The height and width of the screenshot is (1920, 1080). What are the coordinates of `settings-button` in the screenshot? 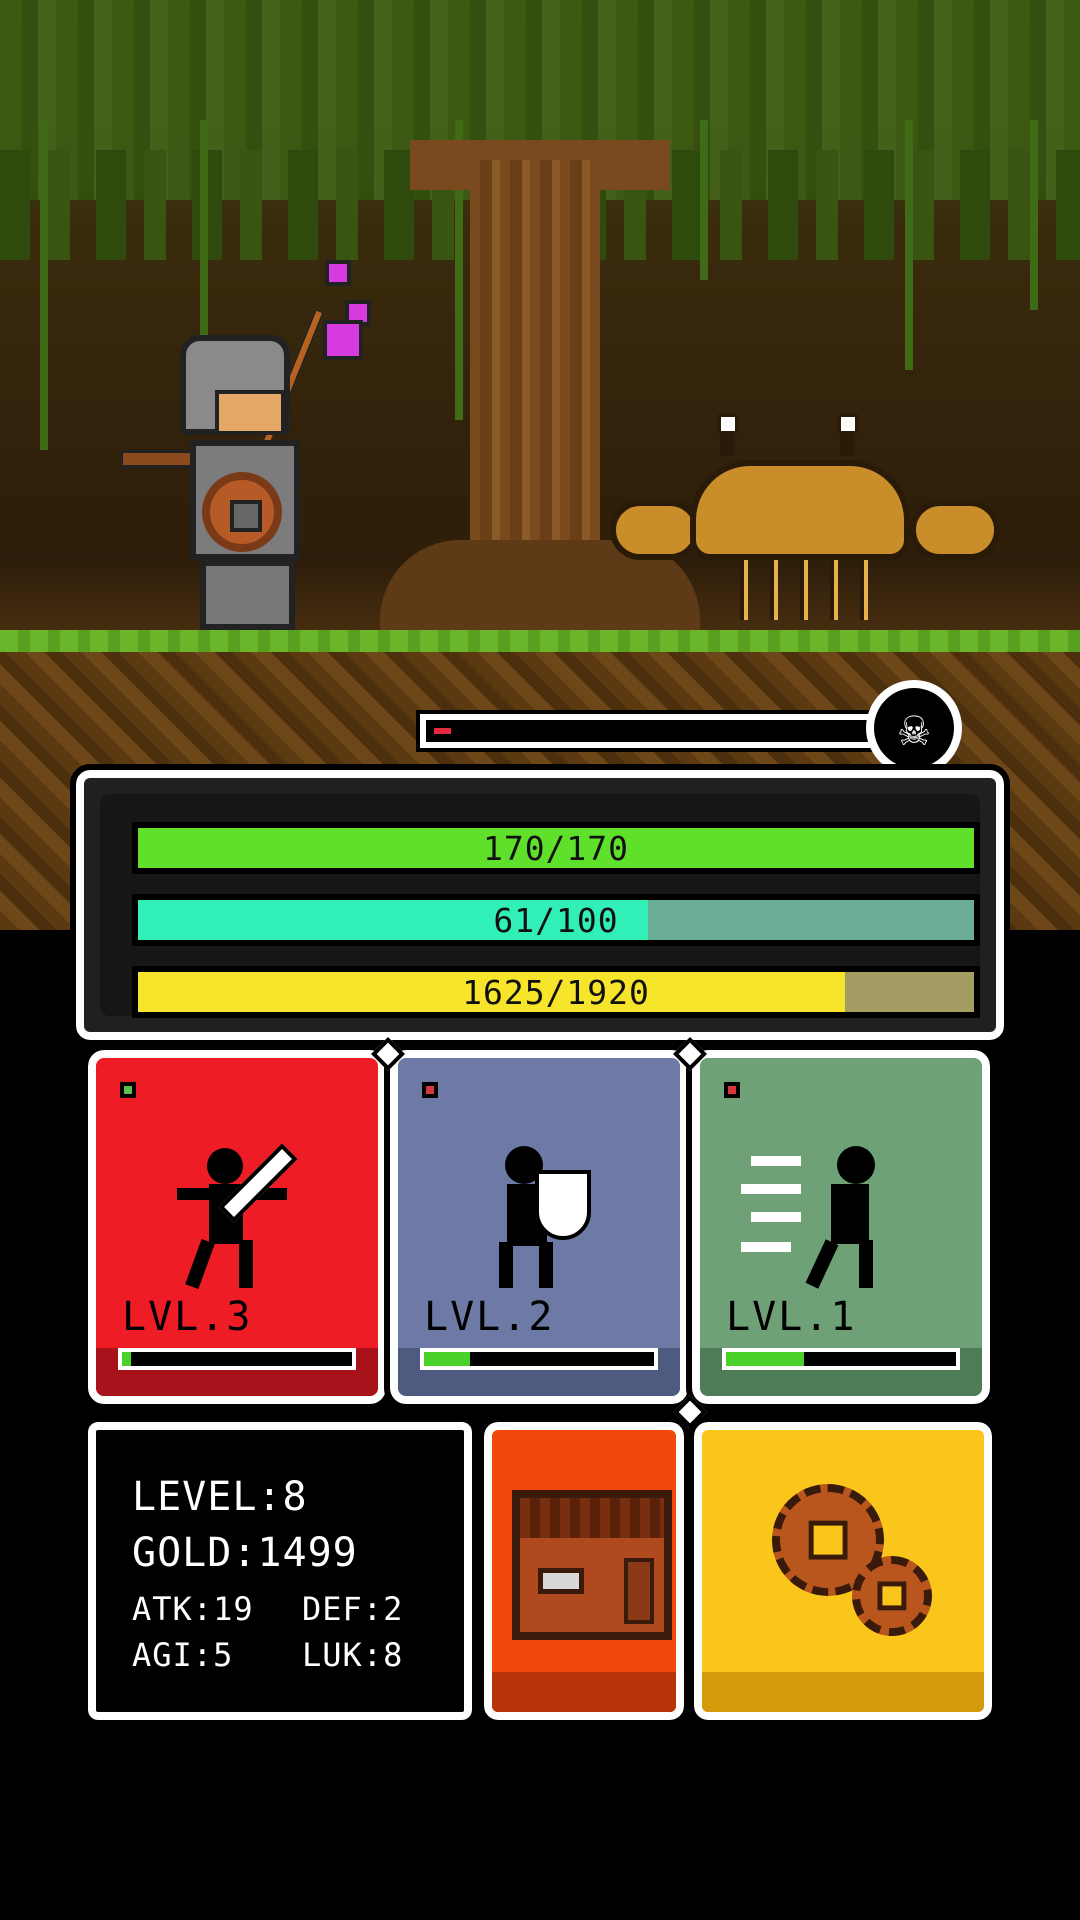 It's located at (843, 1571).